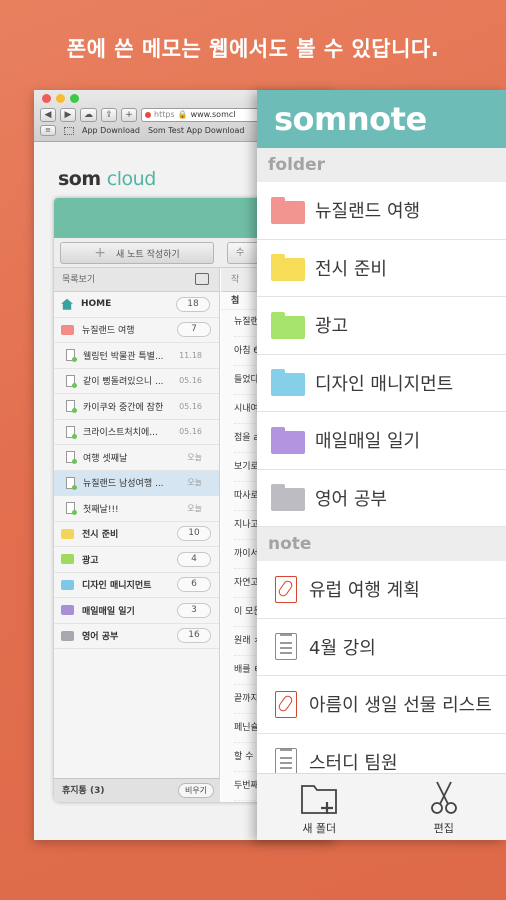  Describe the element at coordinates (46, 98) in the screenshot. I see `close-window-button` at that location.